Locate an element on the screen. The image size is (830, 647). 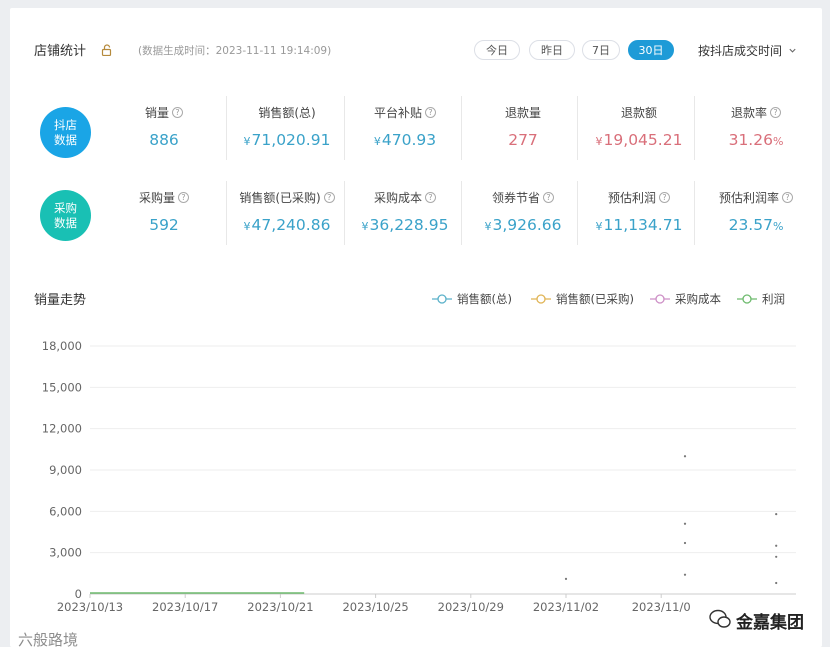
stat-label-text: 领券节省 is located at coordinates (515, 198).